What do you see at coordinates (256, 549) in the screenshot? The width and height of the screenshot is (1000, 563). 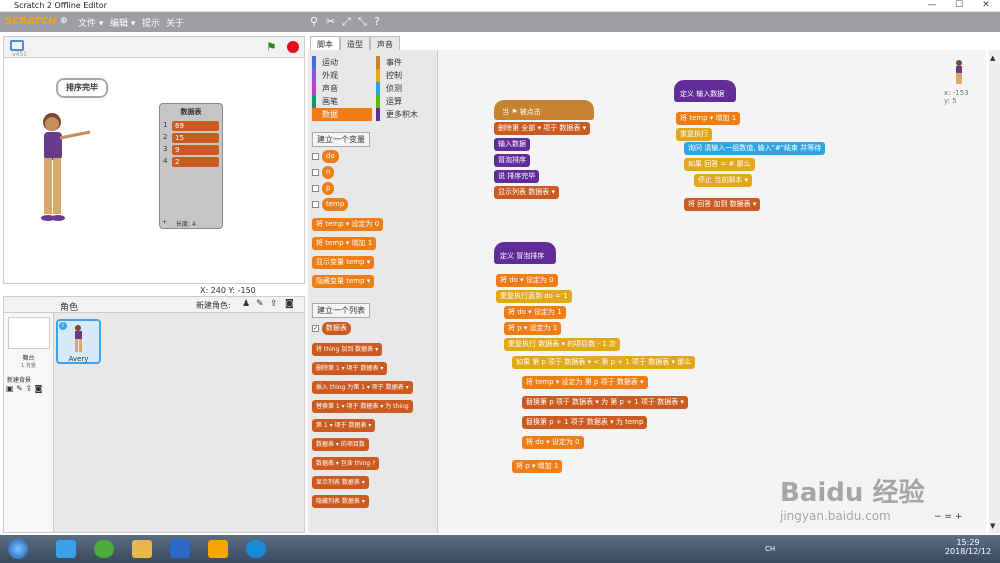 I see `ie-icon` at bounding box center [256, 549].